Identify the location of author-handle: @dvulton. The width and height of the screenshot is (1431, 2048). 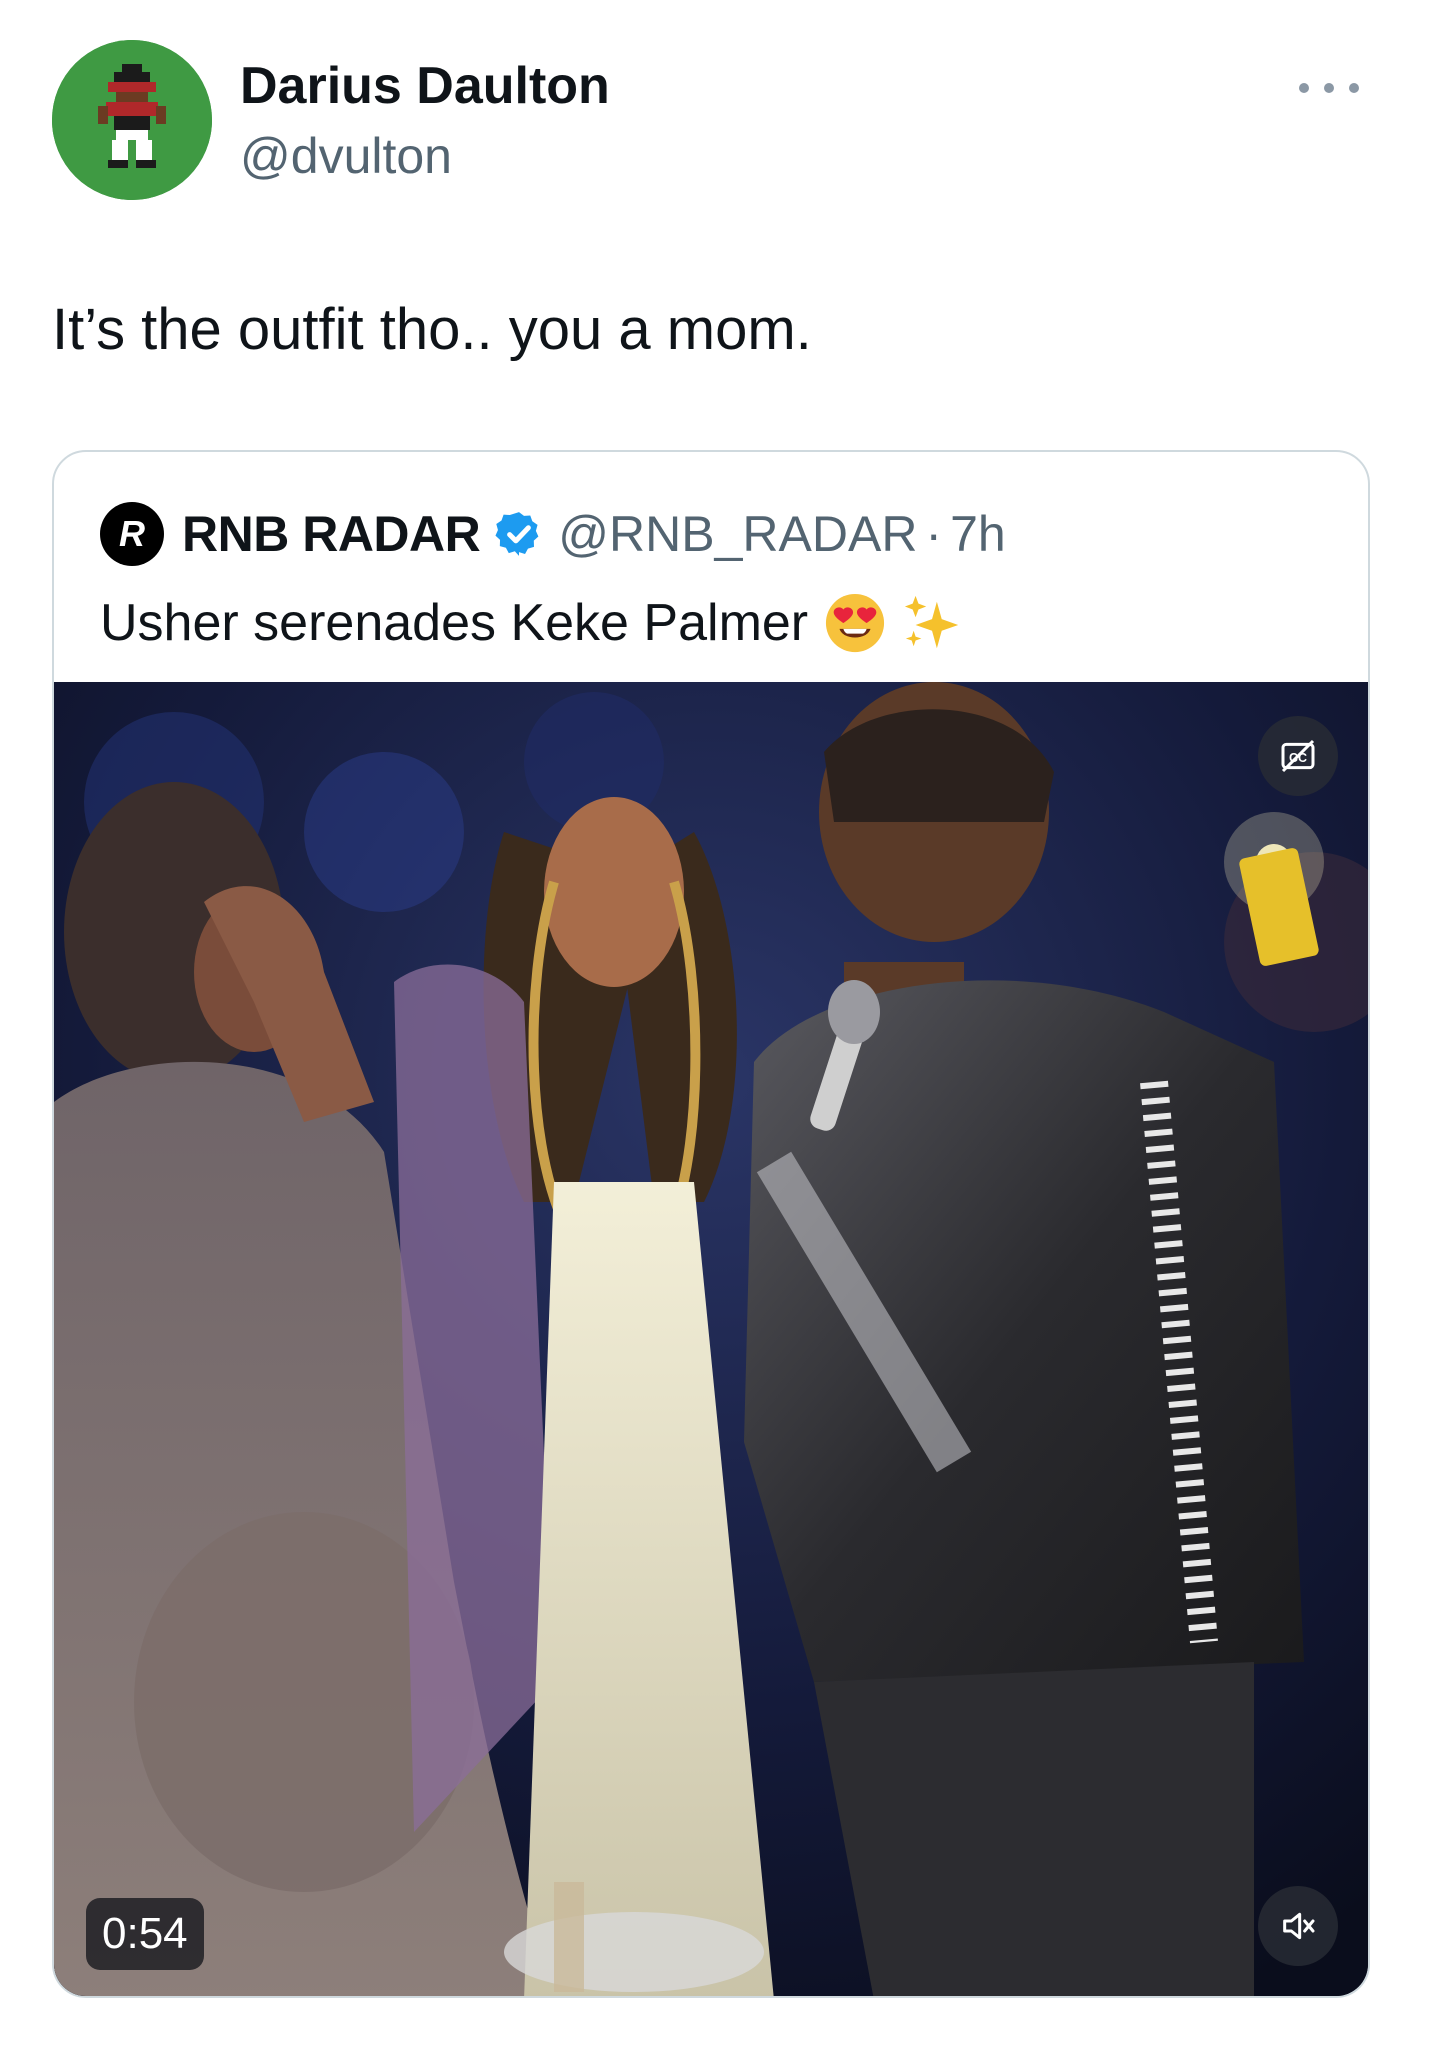
(346, 156).